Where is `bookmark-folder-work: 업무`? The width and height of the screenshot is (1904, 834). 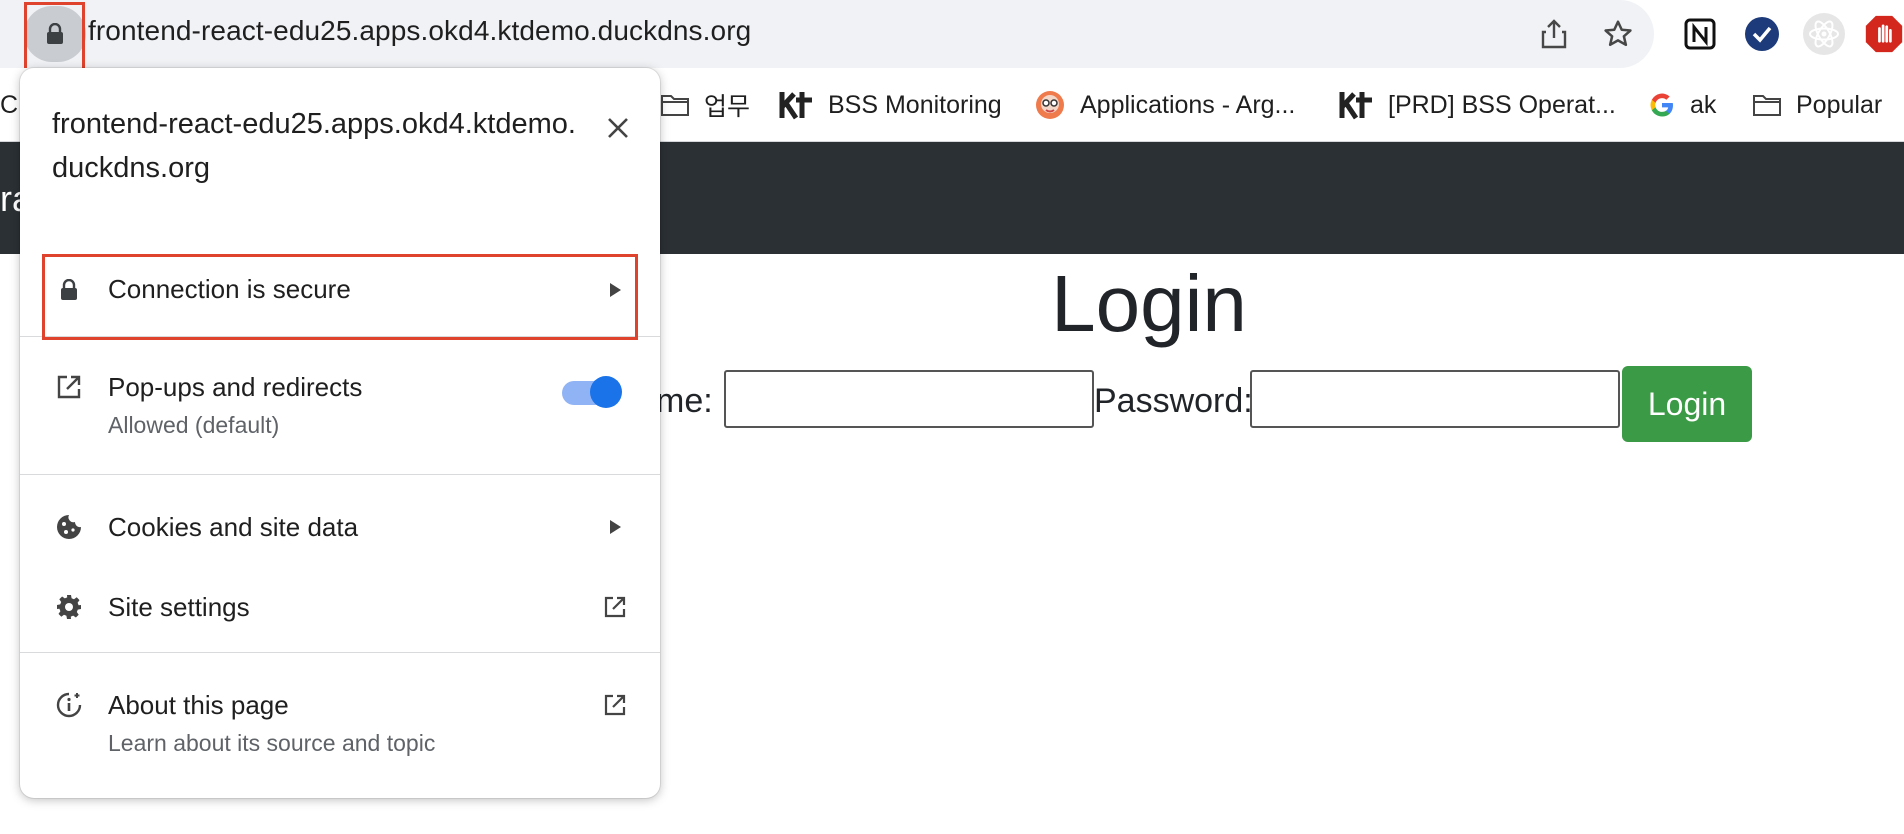
bookmark-folder-work: 업무 is located at coordinates (705, 105).